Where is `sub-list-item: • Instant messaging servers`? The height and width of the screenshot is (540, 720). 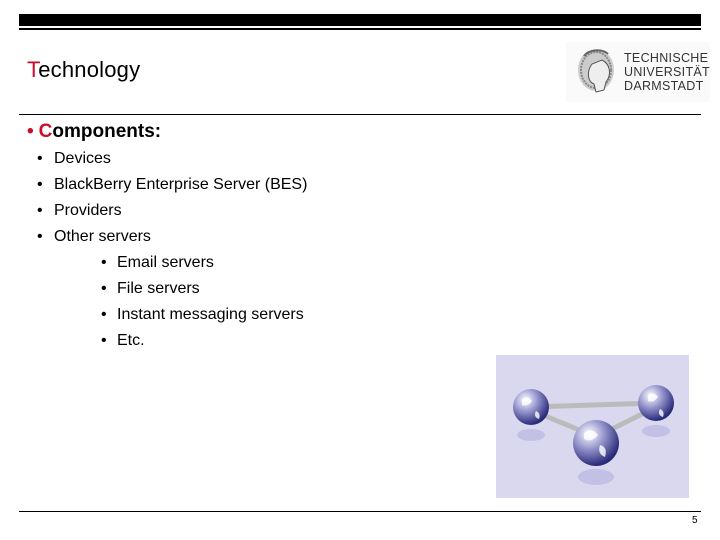
sub-list-item: • Instant messaging servers is located at coordinates (202, 315).